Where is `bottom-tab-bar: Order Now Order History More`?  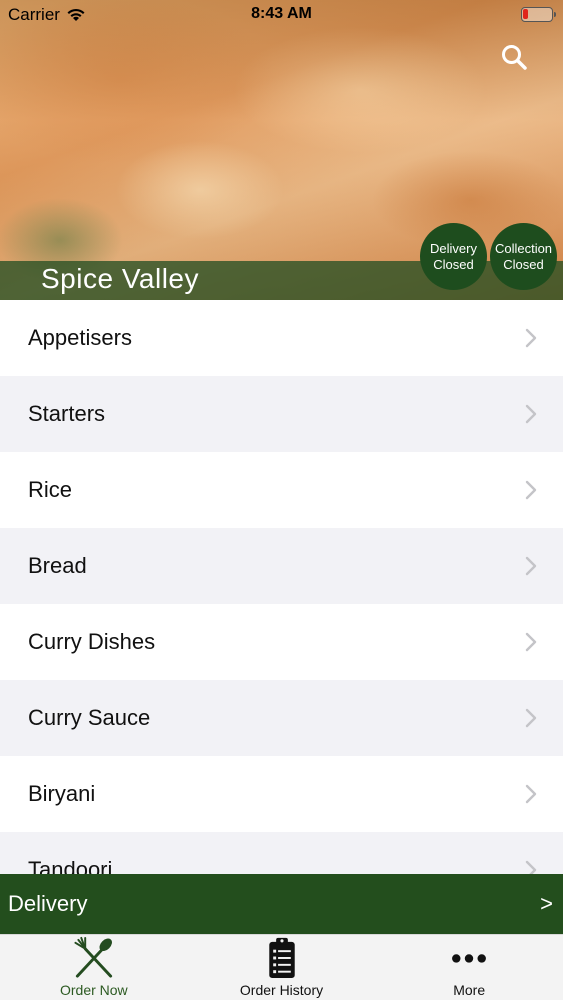 bottom-tab-bar: Order Now Order History More is located at coordinates (281, 967).